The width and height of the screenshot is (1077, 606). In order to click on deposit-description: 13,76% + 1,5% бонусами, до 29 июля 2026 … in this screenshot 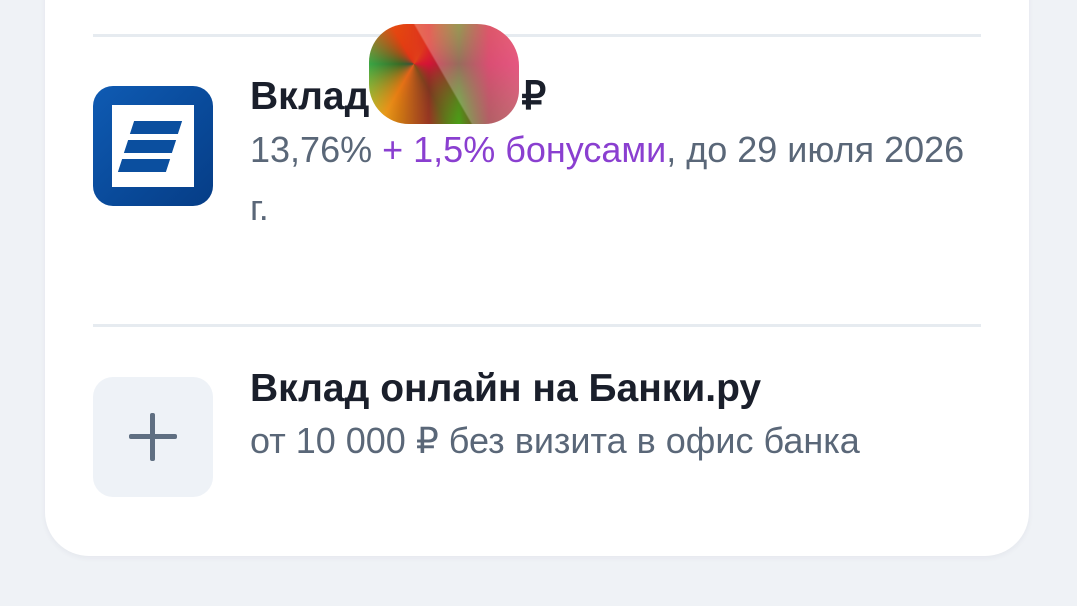, I will do `click(615, 179)`.